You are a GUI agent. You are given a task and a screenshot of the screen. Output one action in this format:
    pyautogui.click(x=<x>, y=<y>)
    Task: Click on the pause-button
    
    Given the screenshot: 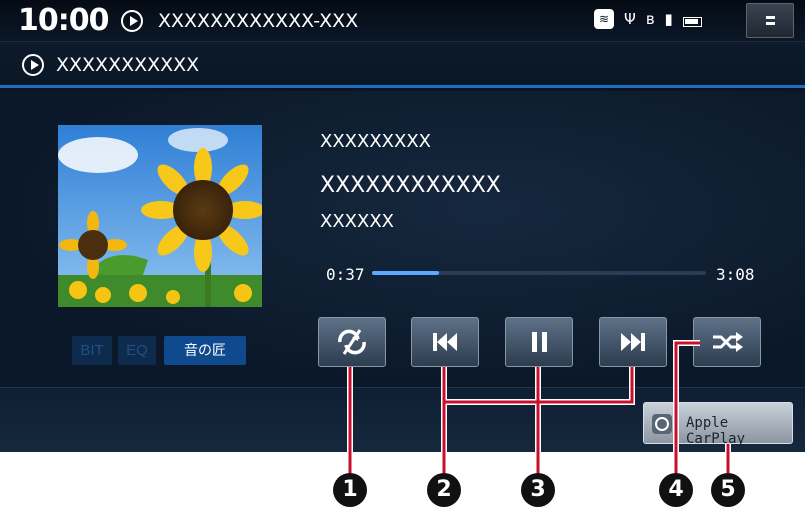 What is the action you would take?
    pyautogui.click(x=539, y=342)
    